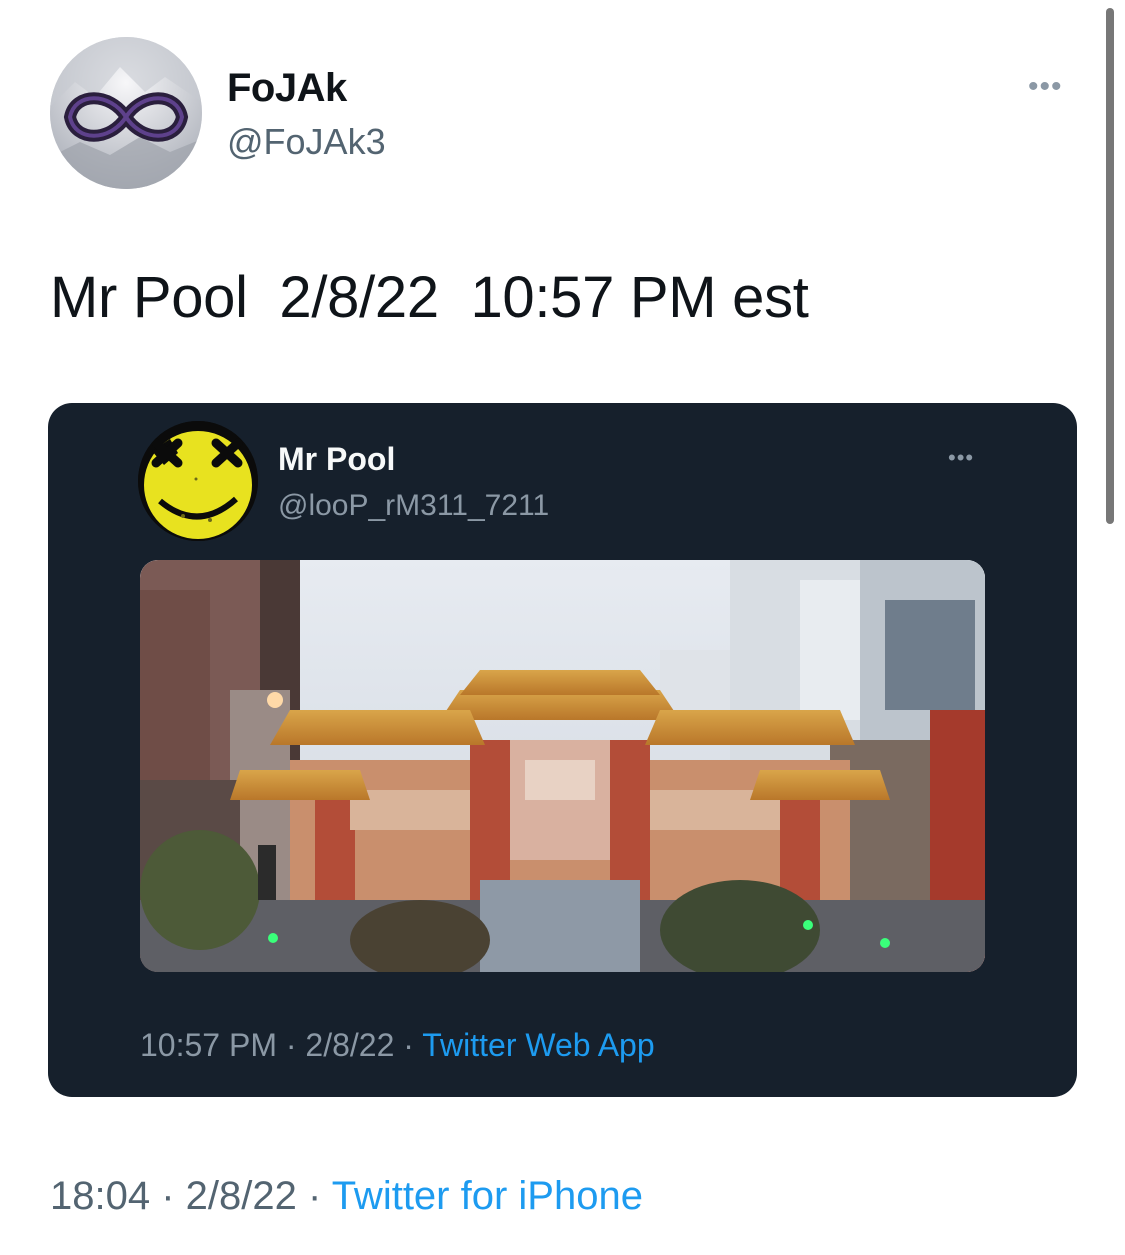  What do you see at coordinates (413, 506) in the screenshot?
I see `quoted-author-handle: @looP_rM311_7211` at bounding box center [413, 506].